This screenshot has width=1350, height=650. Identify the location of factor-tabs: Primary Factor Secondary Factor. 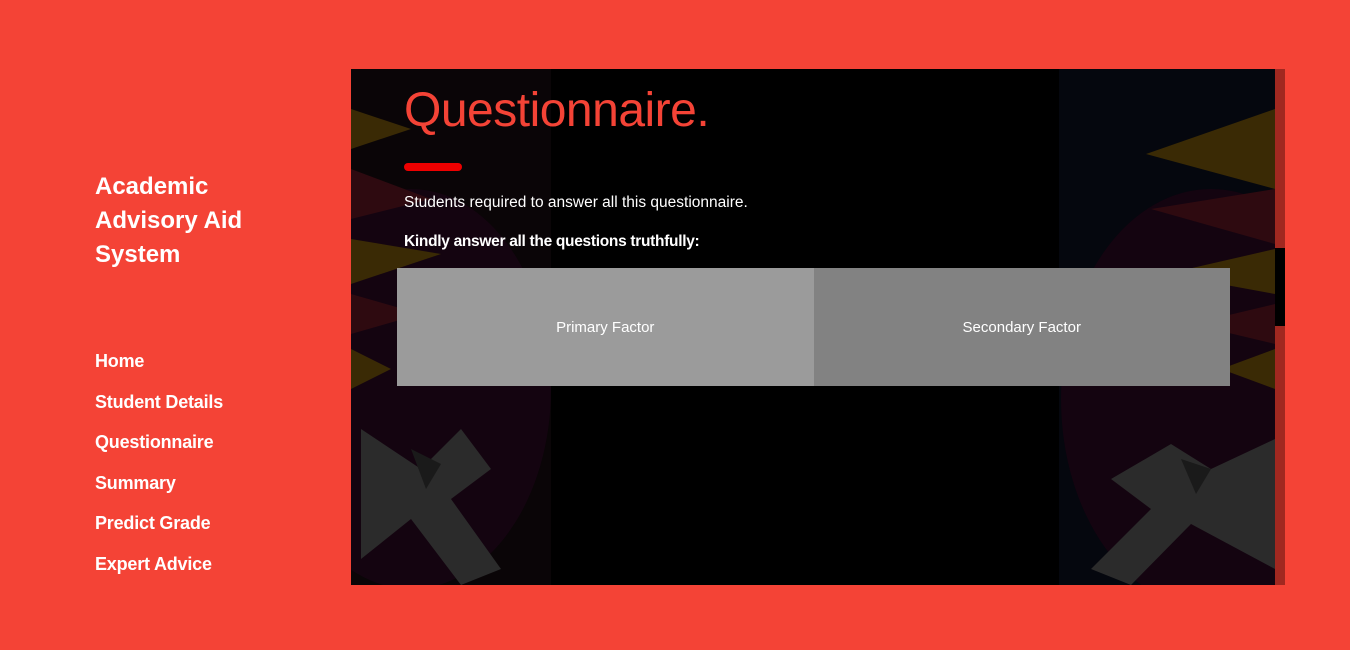
(813, 327).